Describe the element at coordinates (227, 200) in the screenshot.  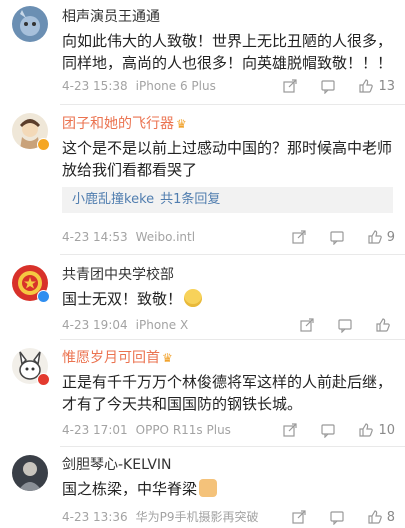
I see `reply-preview: 小鹿乱撞keke 共1条回复` at that location.